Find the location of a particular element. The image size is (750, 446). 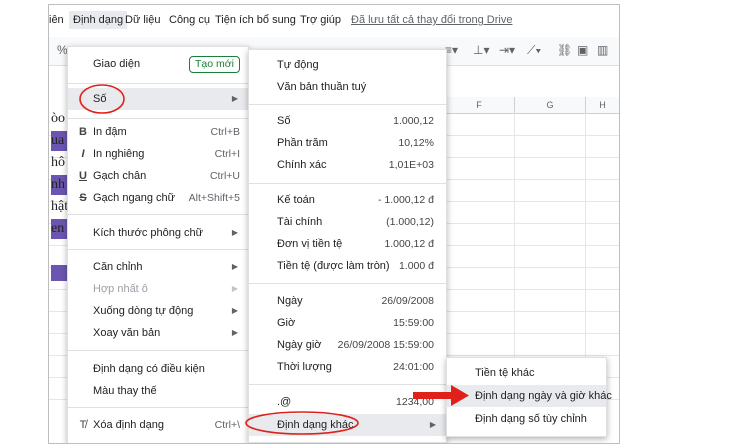

highlight-circle-more-formats is located at coordinates (302, 423).